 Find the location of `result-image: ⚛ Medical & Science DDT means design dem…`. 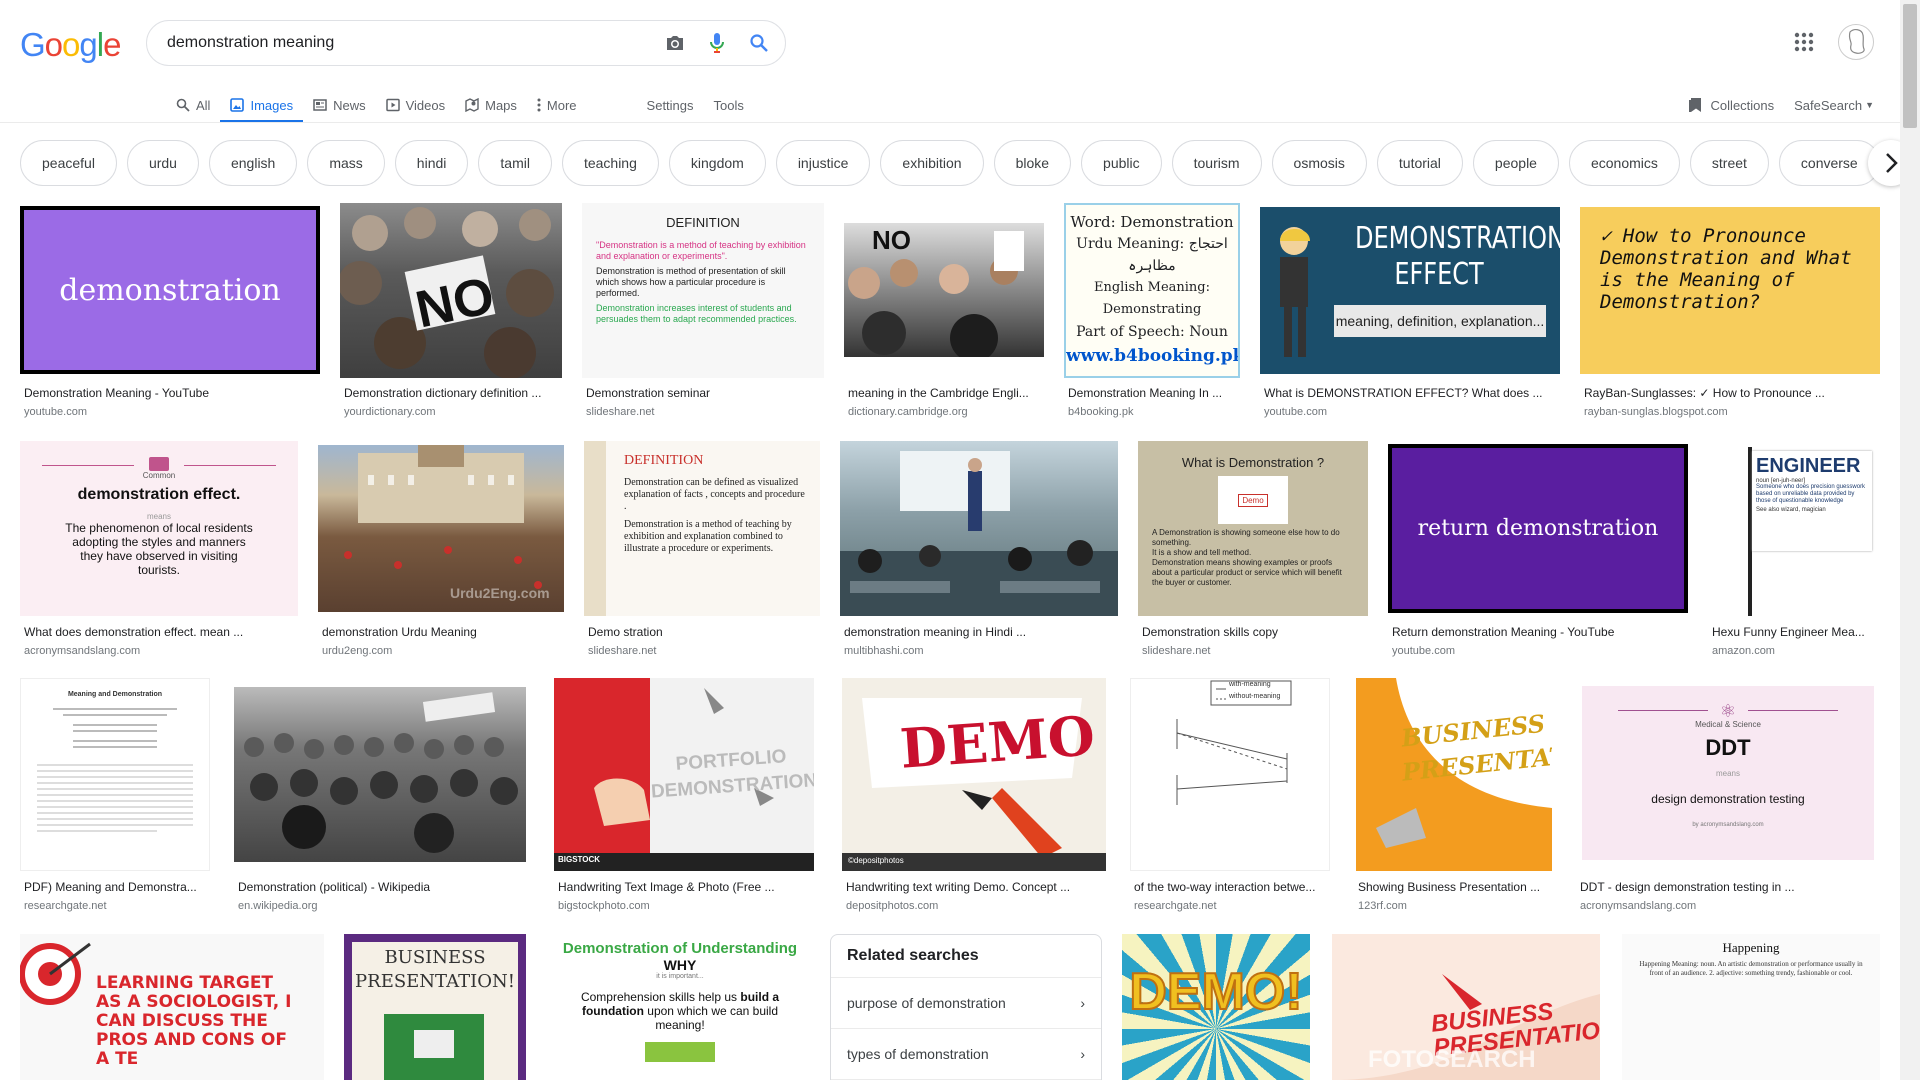

result-image: ⚛ Medical & Science DDT means design dem… is located at coordinates (1728, 774).